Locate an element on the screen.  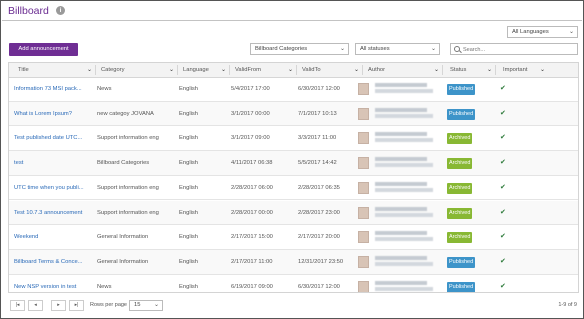
column-header-important: Important is located at coordinates (515, 70).